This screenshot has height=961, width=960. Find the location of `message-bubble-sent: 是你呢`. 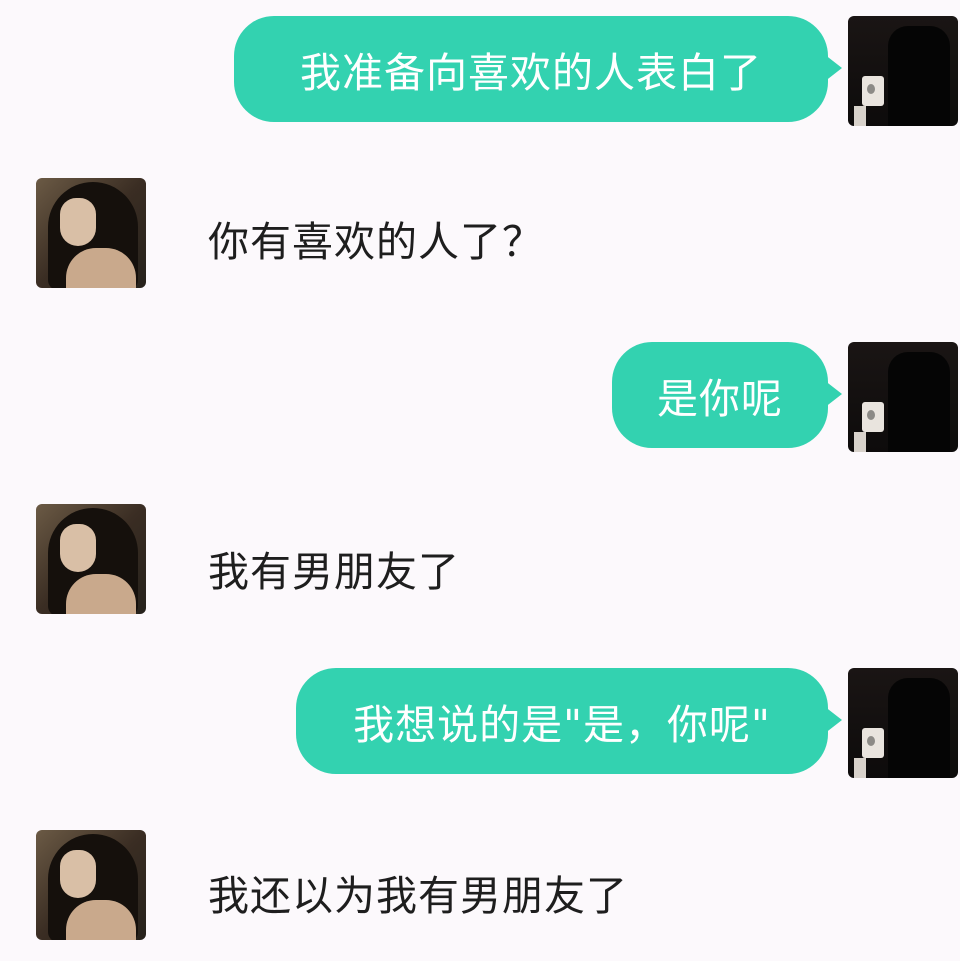

message-bubble-sent: 是你呢 is located at coordinates (727, 395).